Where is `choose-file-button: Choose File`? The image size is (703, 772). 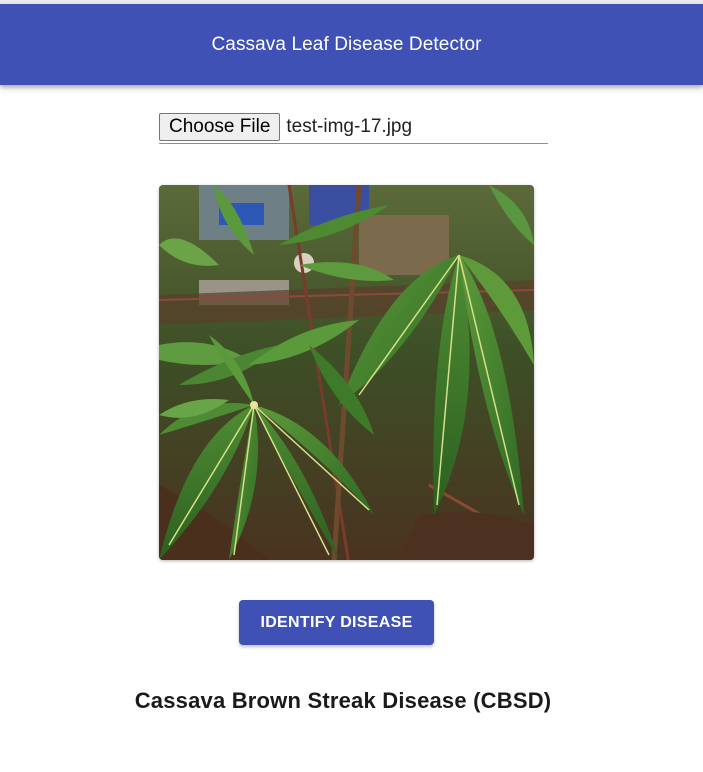 choose-file-button: Choose File is located at coordinates (220, 127).